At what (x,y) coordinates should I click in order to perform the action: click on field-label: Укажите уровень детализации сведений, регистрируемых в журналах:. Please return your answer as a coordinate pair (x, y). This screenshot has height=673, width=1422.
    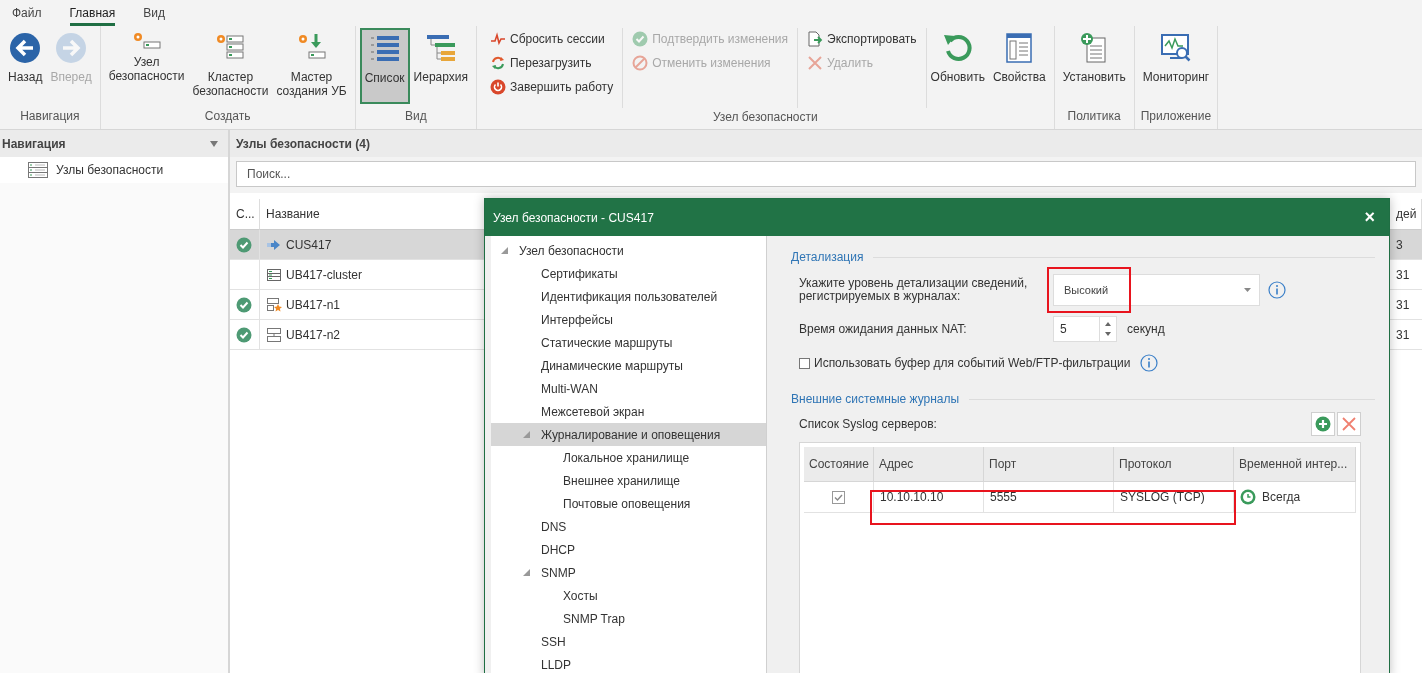
    Looking at the image, I should click on (914, 290).